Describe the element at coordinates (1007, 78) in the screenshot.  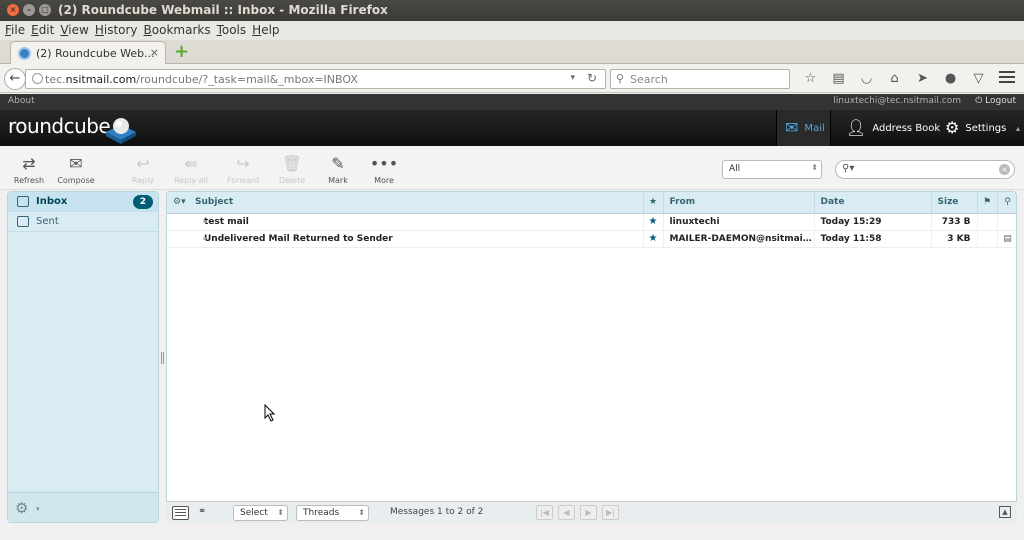
I see `browser-menu-icon` at that location.